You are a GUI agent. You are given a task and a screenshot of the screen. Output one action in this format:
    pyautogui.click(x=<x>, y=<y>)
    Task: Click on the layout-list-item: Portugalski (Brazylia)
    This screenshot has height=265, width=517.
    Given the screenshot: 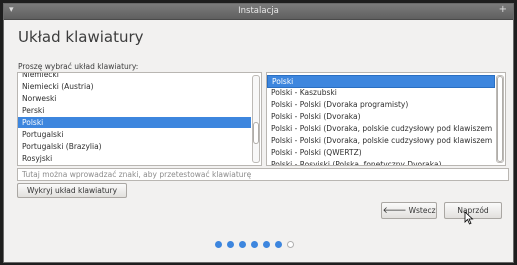 What is the action you would take?
    pyautogui.click(x=134, y=146)
    